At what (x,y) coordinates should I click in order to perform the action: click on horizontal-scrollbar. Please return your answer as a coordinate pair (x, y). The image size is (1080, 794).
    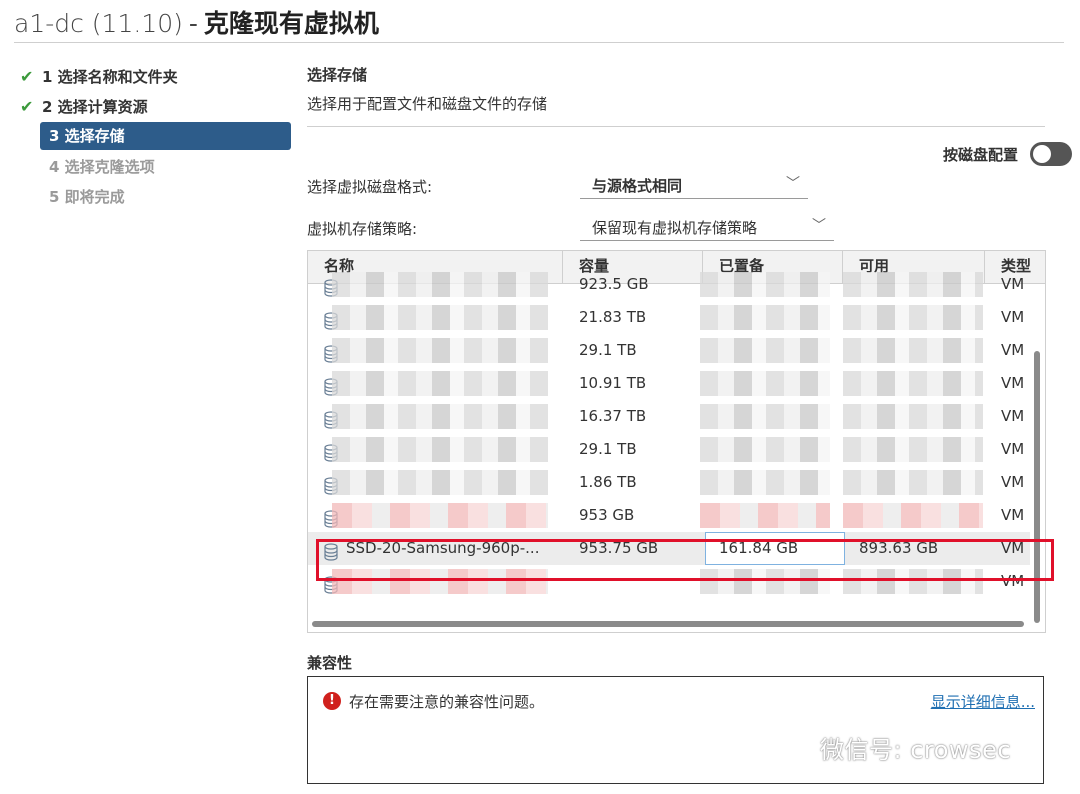
    Looking at the image, I should click on (668, 624).